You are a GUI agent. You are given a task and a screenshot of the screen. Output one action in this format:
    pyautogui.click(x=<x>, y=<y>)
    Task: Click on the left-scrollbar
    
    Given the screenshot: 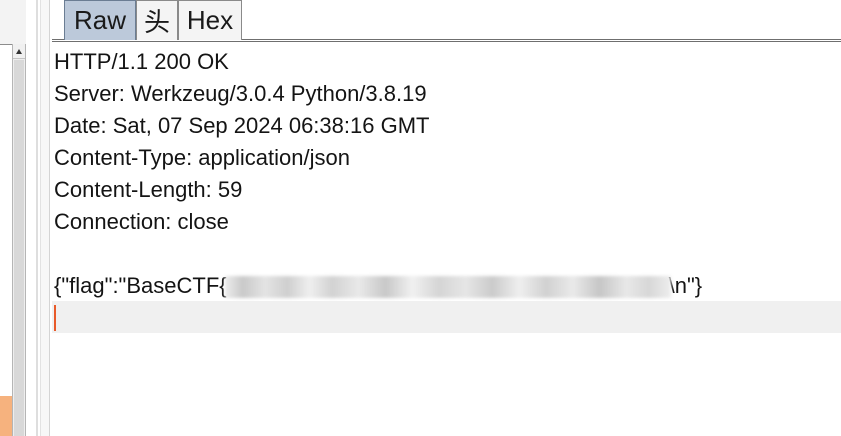 What is the action you would take?
    pyautogui.click(x=19, y=240)
    